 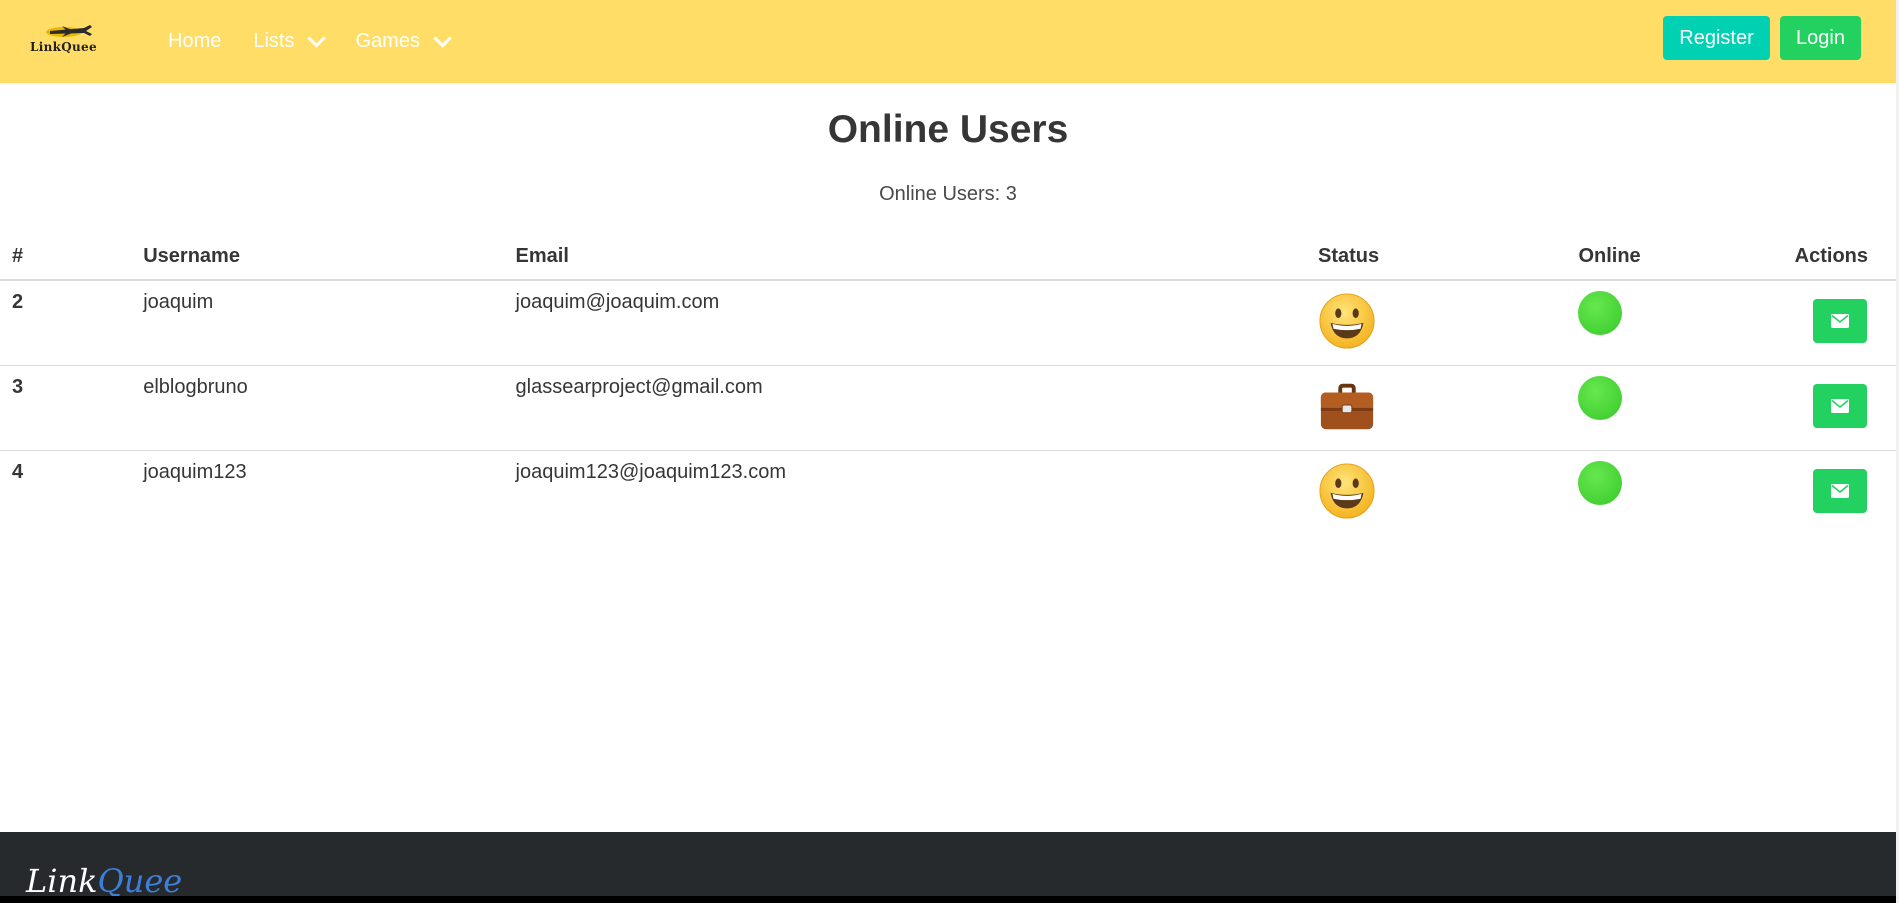 I want to click on table-row: 3 elblogbruno glassearproject@gmail.com, so click(x=948, y=408).